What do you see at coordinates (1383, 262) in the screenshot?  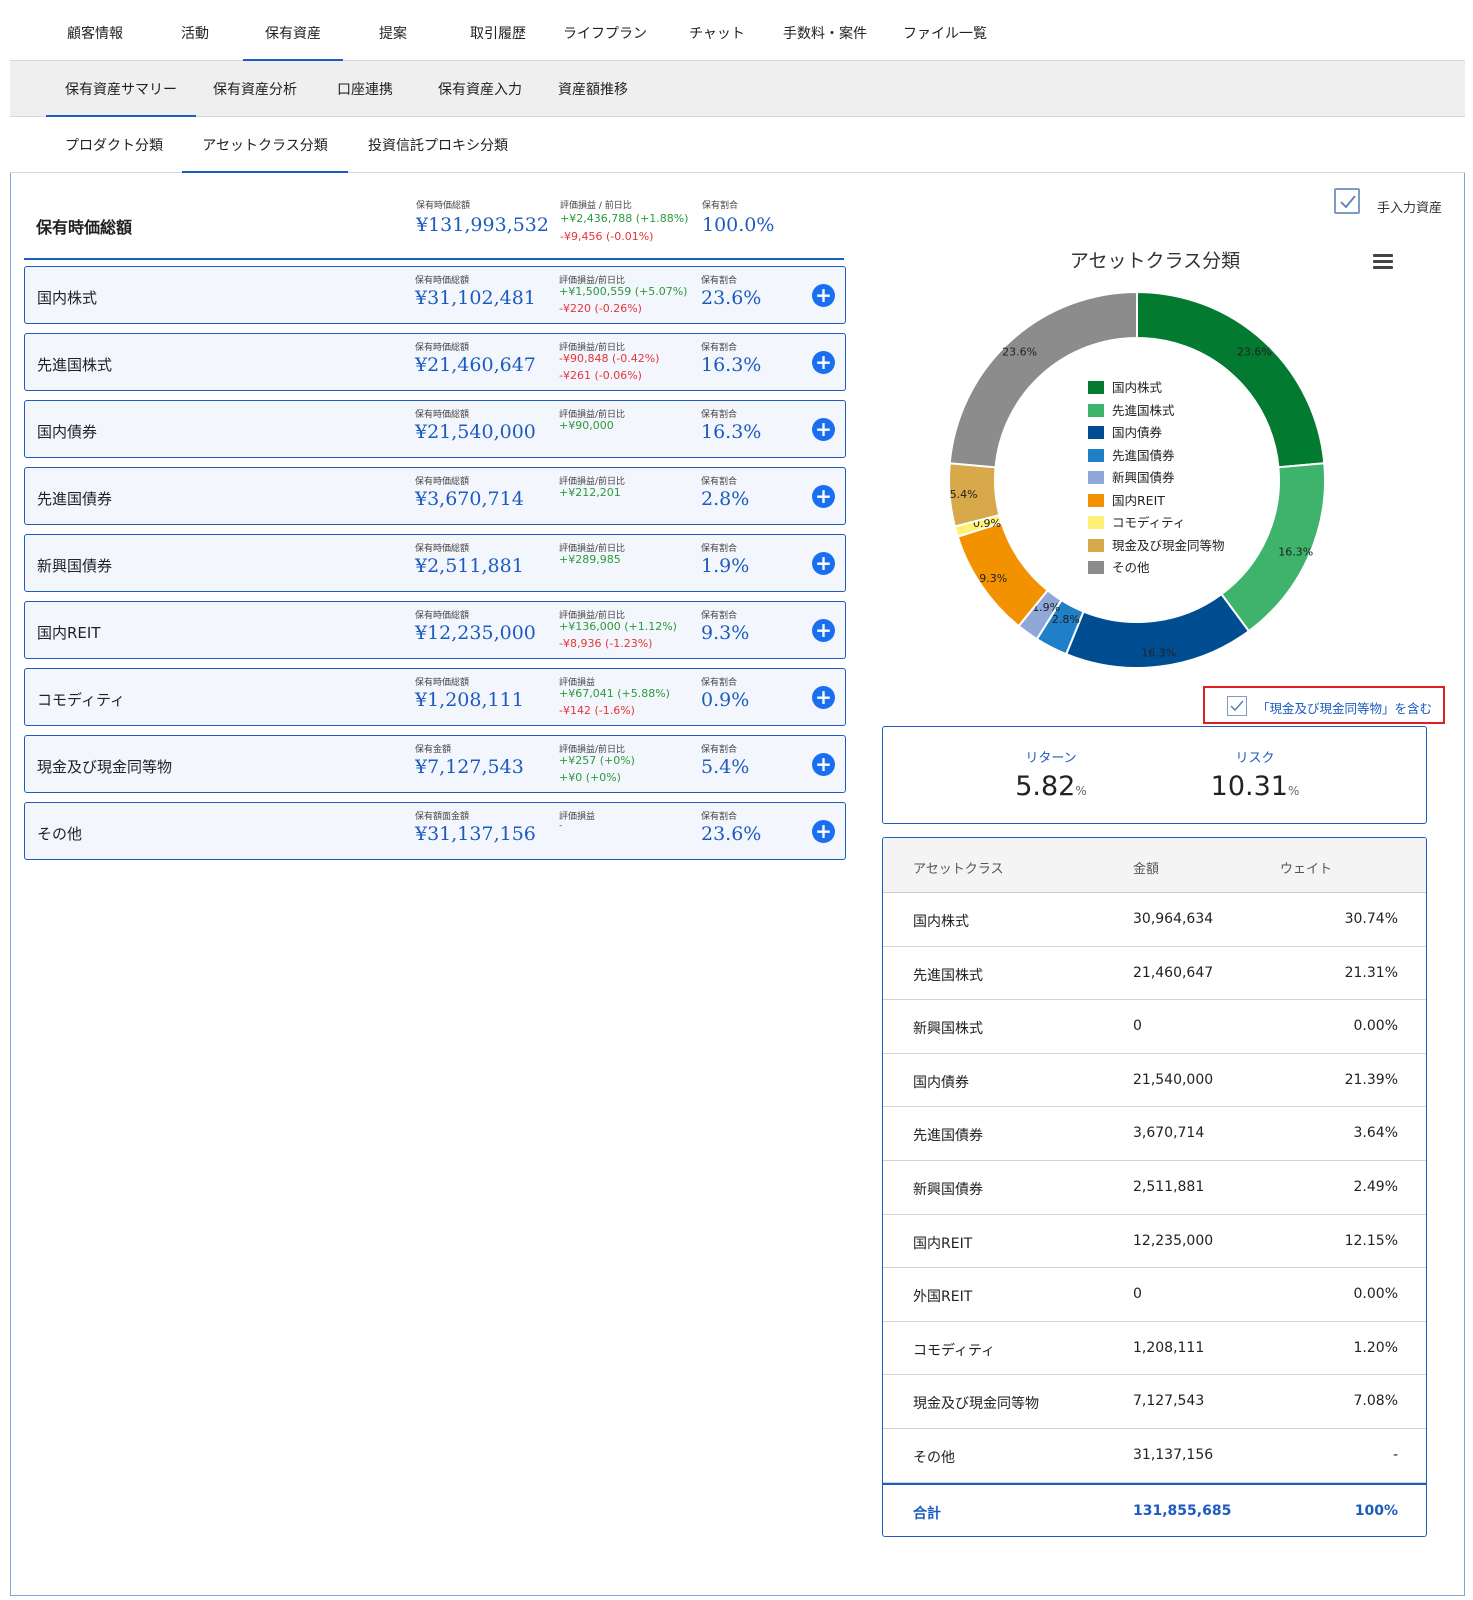 I see `hamburger-menu-icon` at bounding box center [1383, 262].